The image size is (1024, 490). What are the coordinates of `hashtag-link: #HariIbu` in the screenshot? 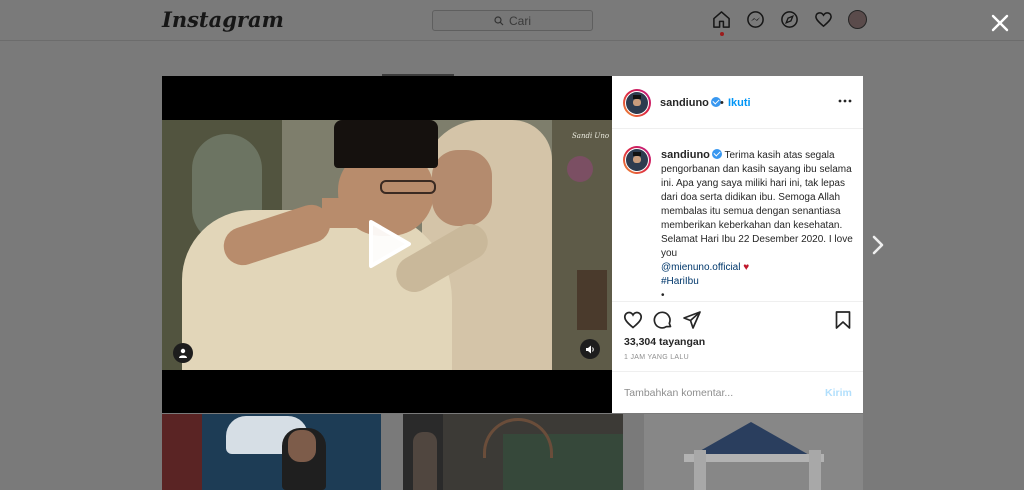 It's located at (680, 281).